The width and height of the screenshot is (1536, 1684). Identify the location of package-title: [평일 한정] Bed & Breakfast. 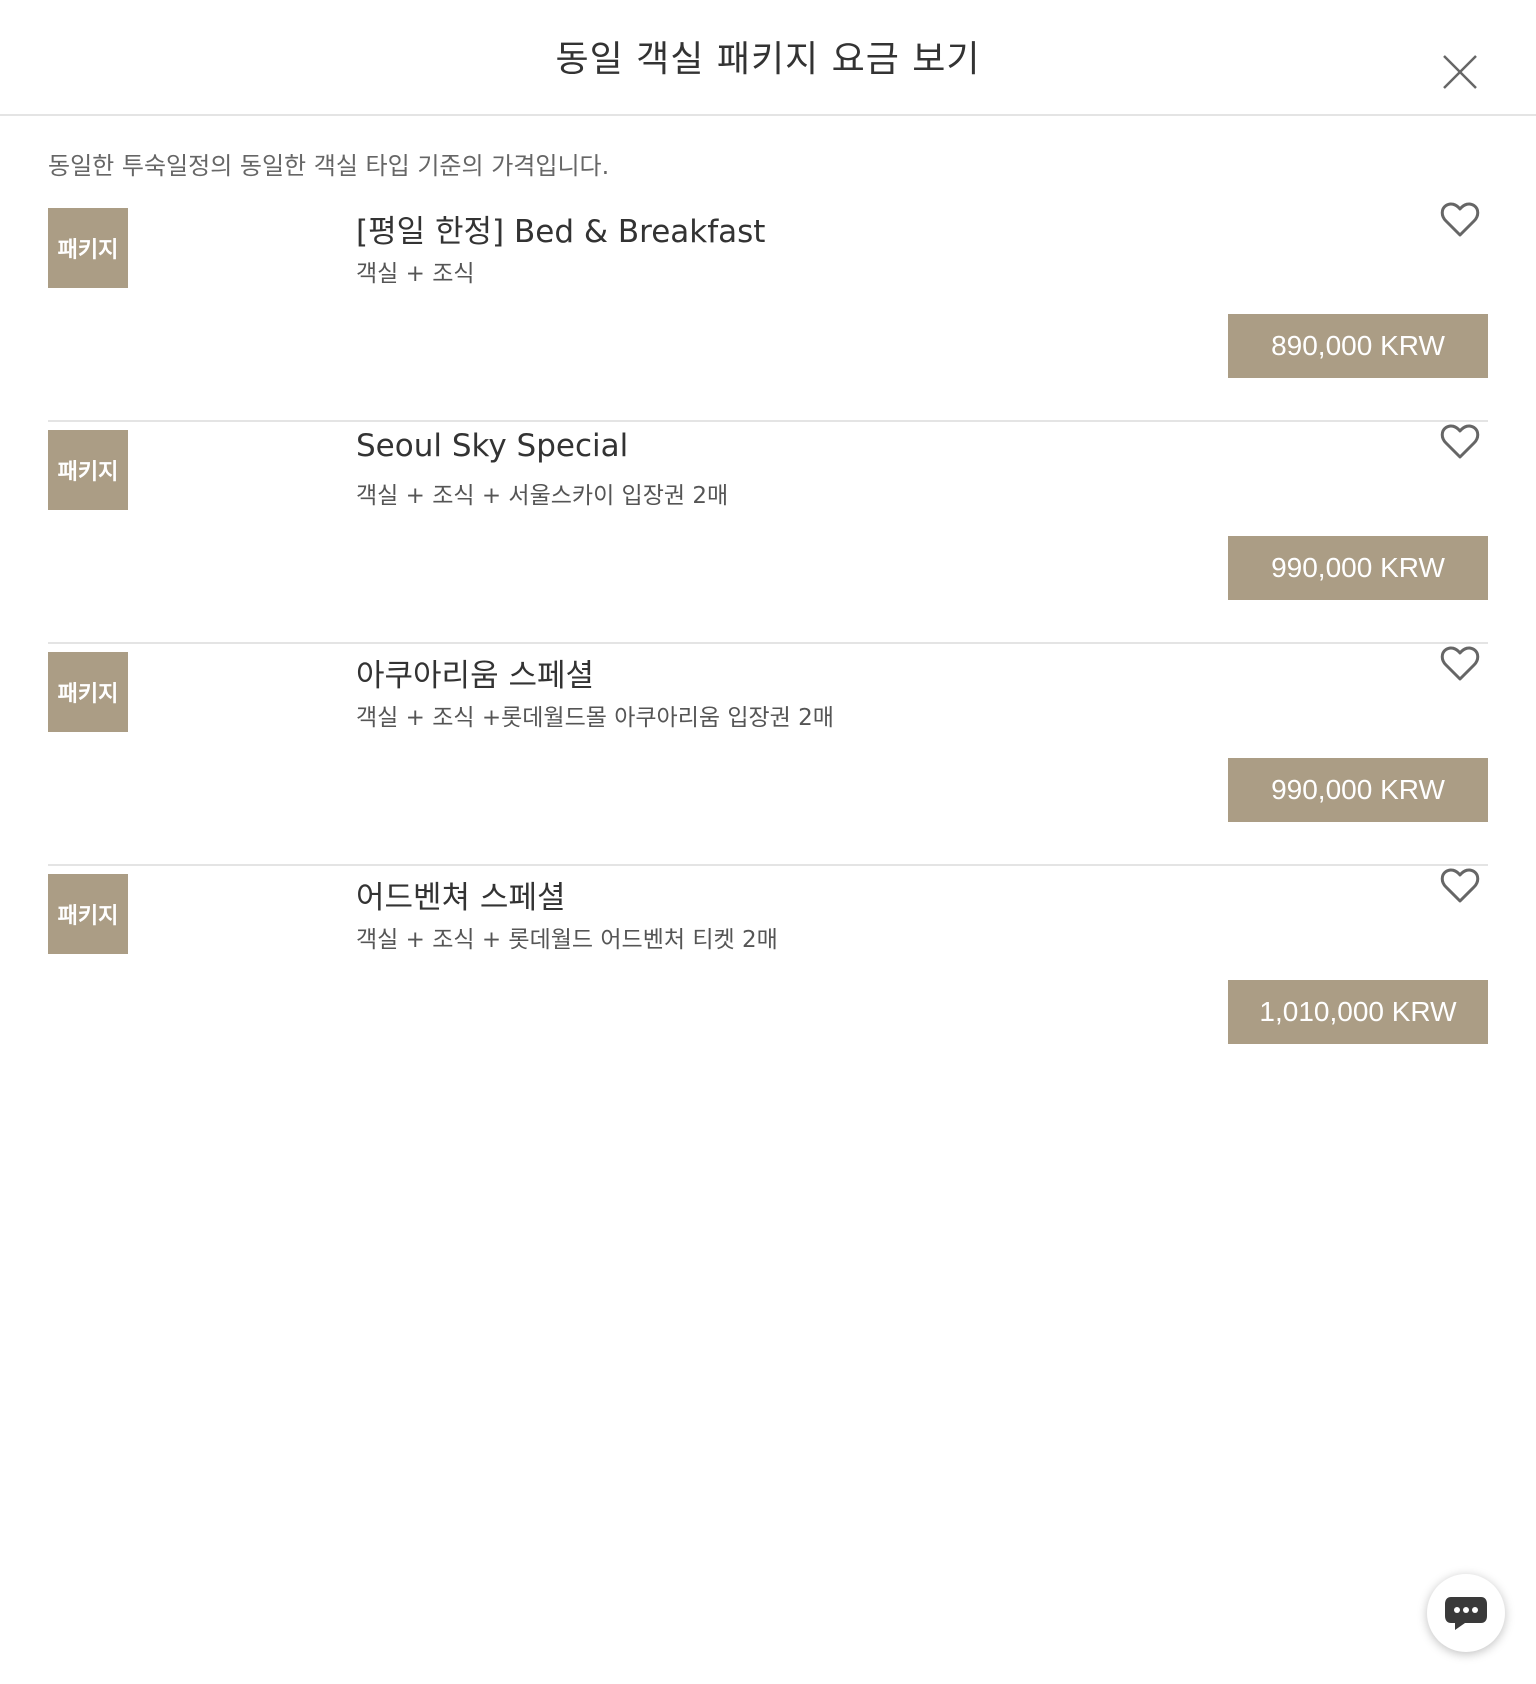
(561, 232).